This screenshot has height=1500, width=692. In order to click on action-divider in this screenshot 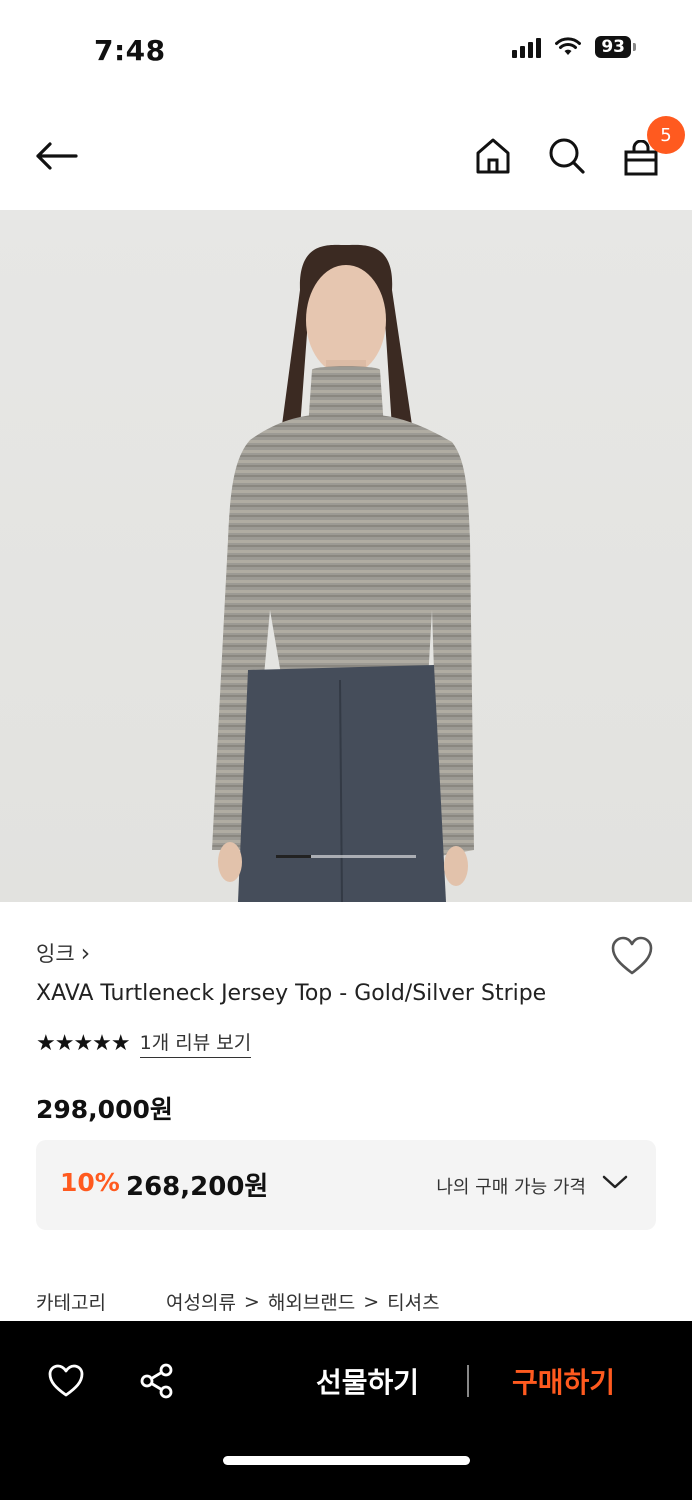, I will do `click(468, 1381)`.